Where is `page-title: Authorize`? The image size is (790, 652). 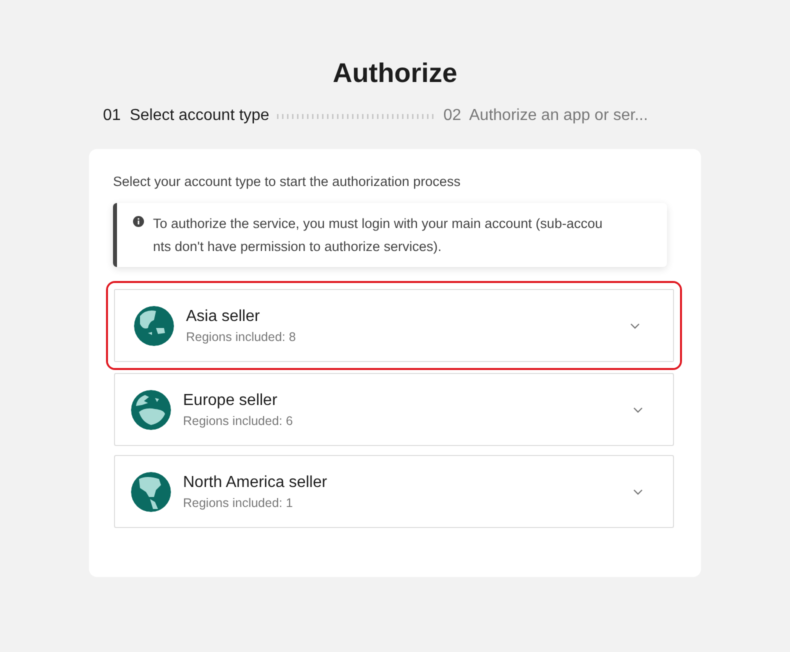 page-title: Authorize is located at coordinates (395, 73).